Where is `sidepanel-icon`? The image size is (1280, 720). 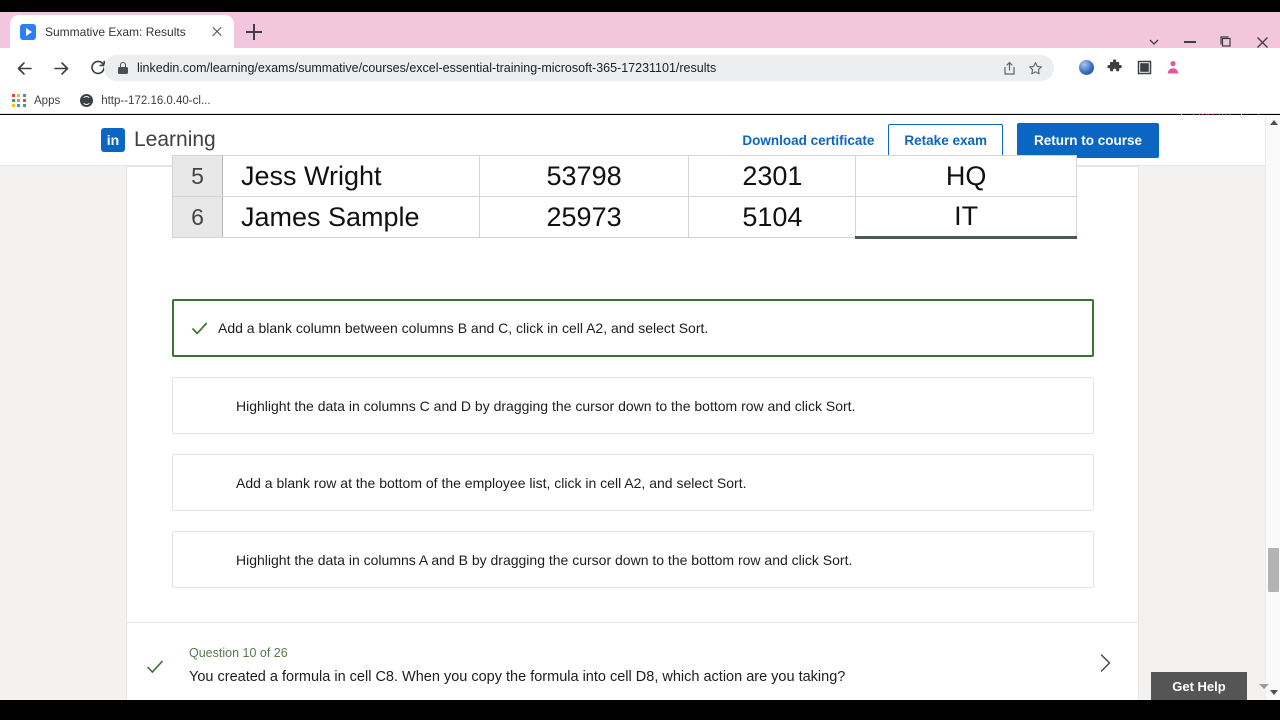
sidepanel-icon is located at coordinates (1144, 67).